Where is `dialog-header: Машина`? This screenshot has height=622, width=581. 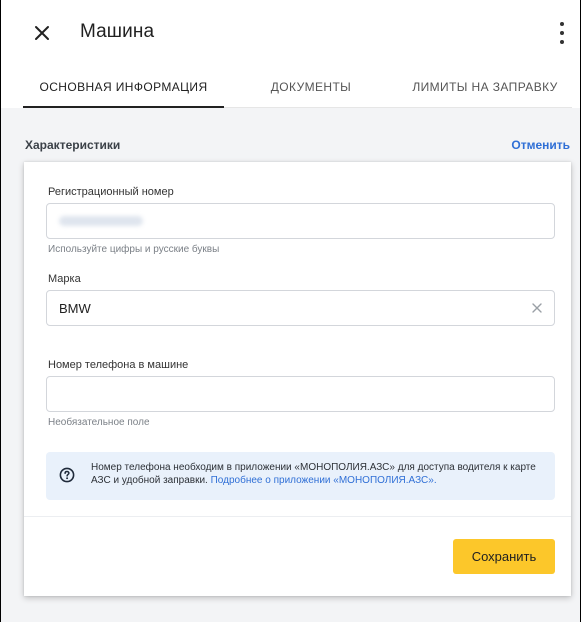
dialog-header: Машина is located at coordinates (290, 33).